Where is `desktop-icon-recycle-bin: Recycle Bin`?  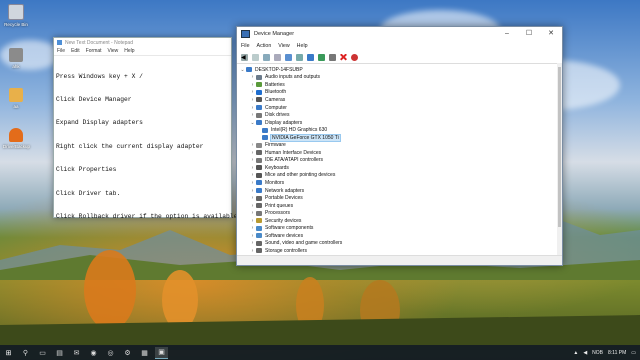
desktop-icon-recycle-bin: Recycle Bin is located at coordinates (16, 15).